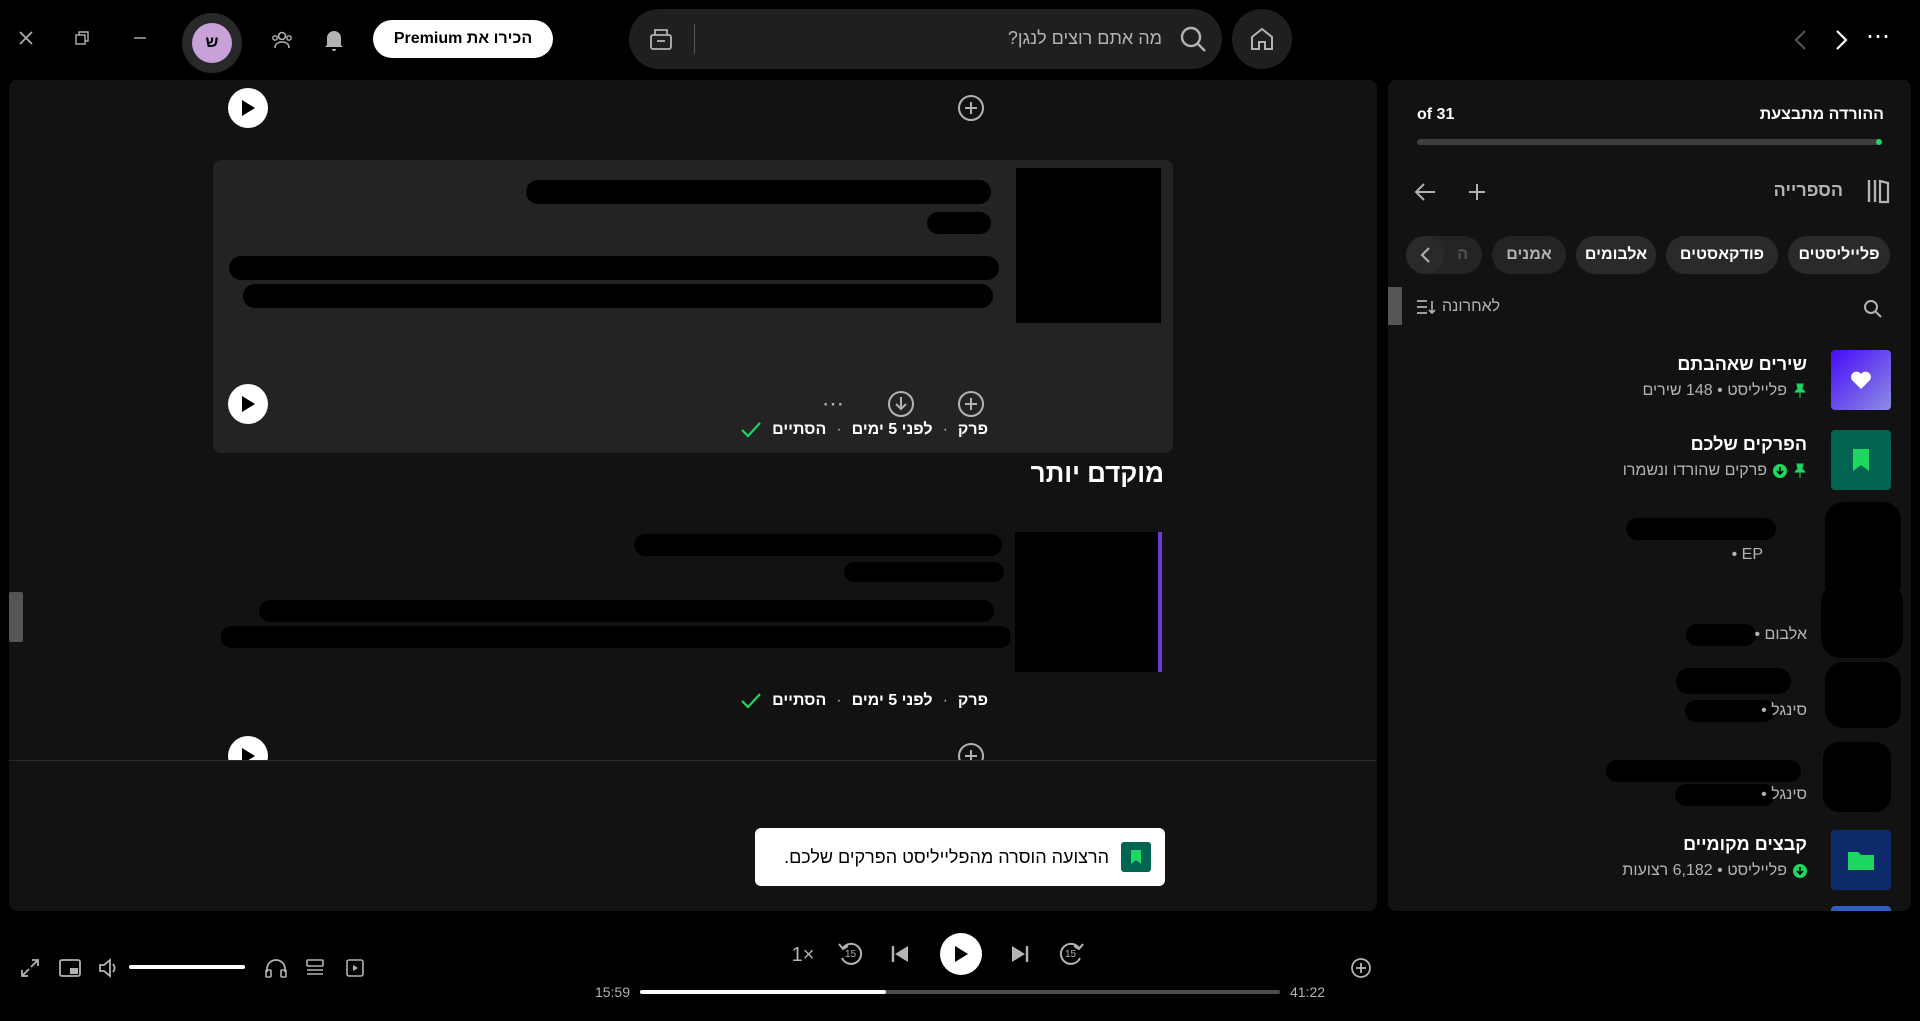  I want to click on save-to-library-button, so click(1361, 968).